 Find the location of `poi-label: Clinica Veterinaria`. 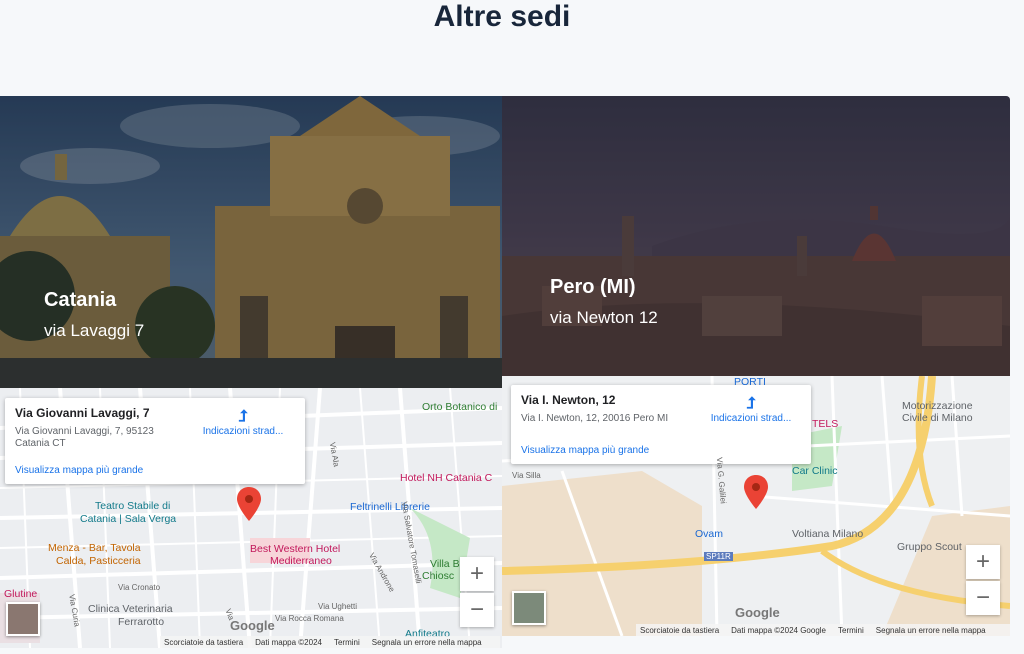

poi-label: Clinica Veterinaria is located at coordinates (130, 609).